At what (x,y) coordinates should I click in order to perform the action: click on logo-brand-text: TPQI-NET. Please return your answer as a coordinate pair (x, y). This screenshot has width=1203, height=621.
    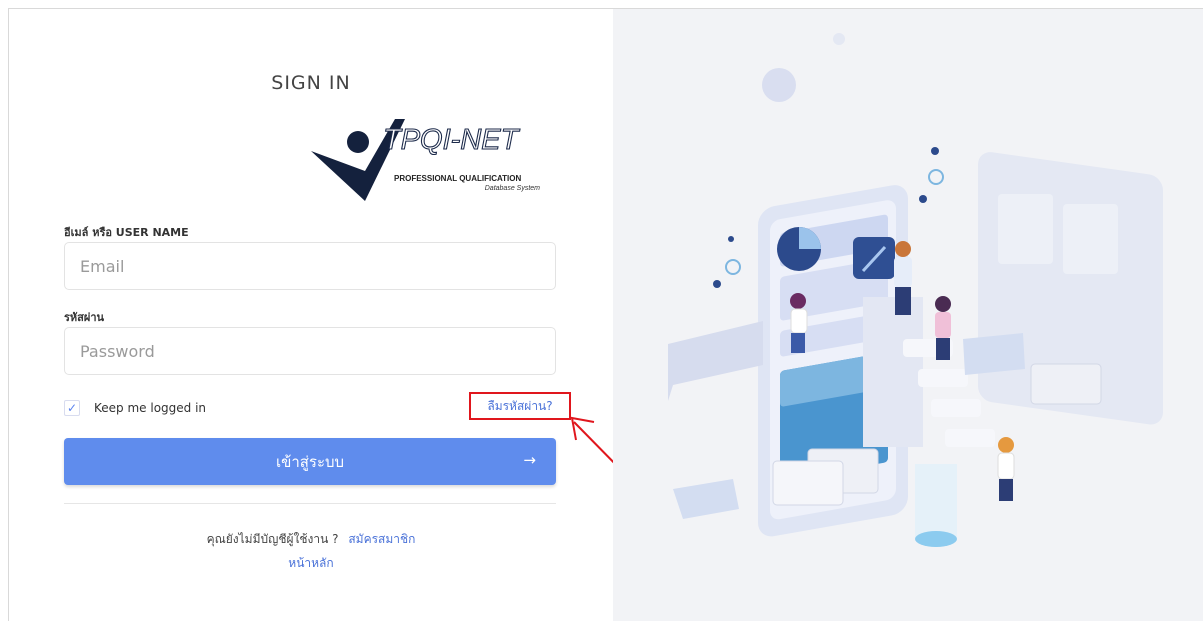
    Looking at the image, I should click on (452, 140).